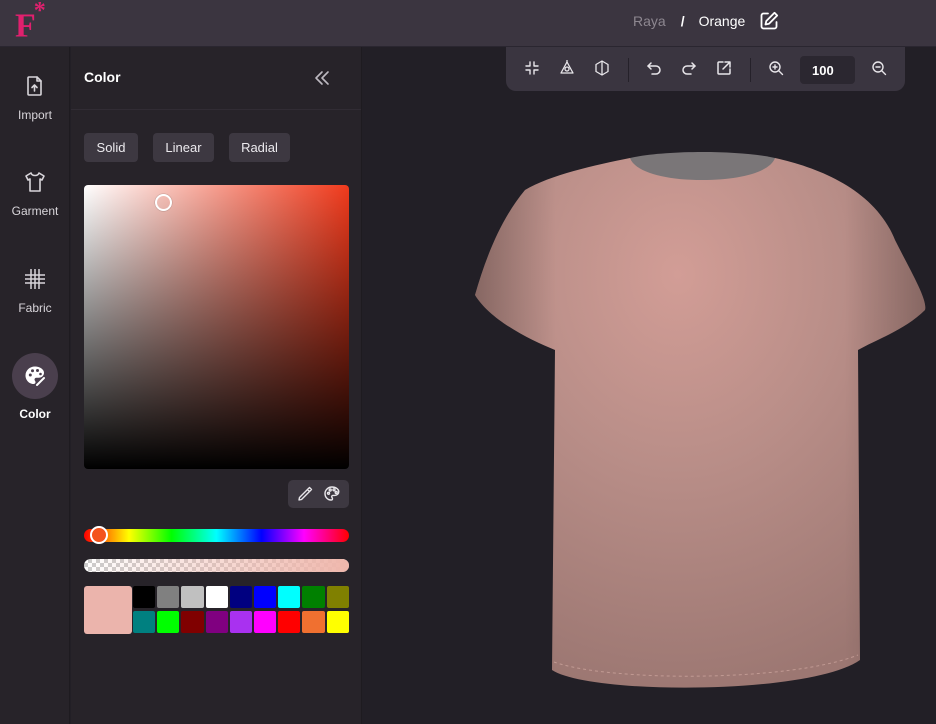 This screenshot has width=936, height=724. Describe the element at coordinates (35, 86) in the screenshot. I see `file-upload-icon` at that location.